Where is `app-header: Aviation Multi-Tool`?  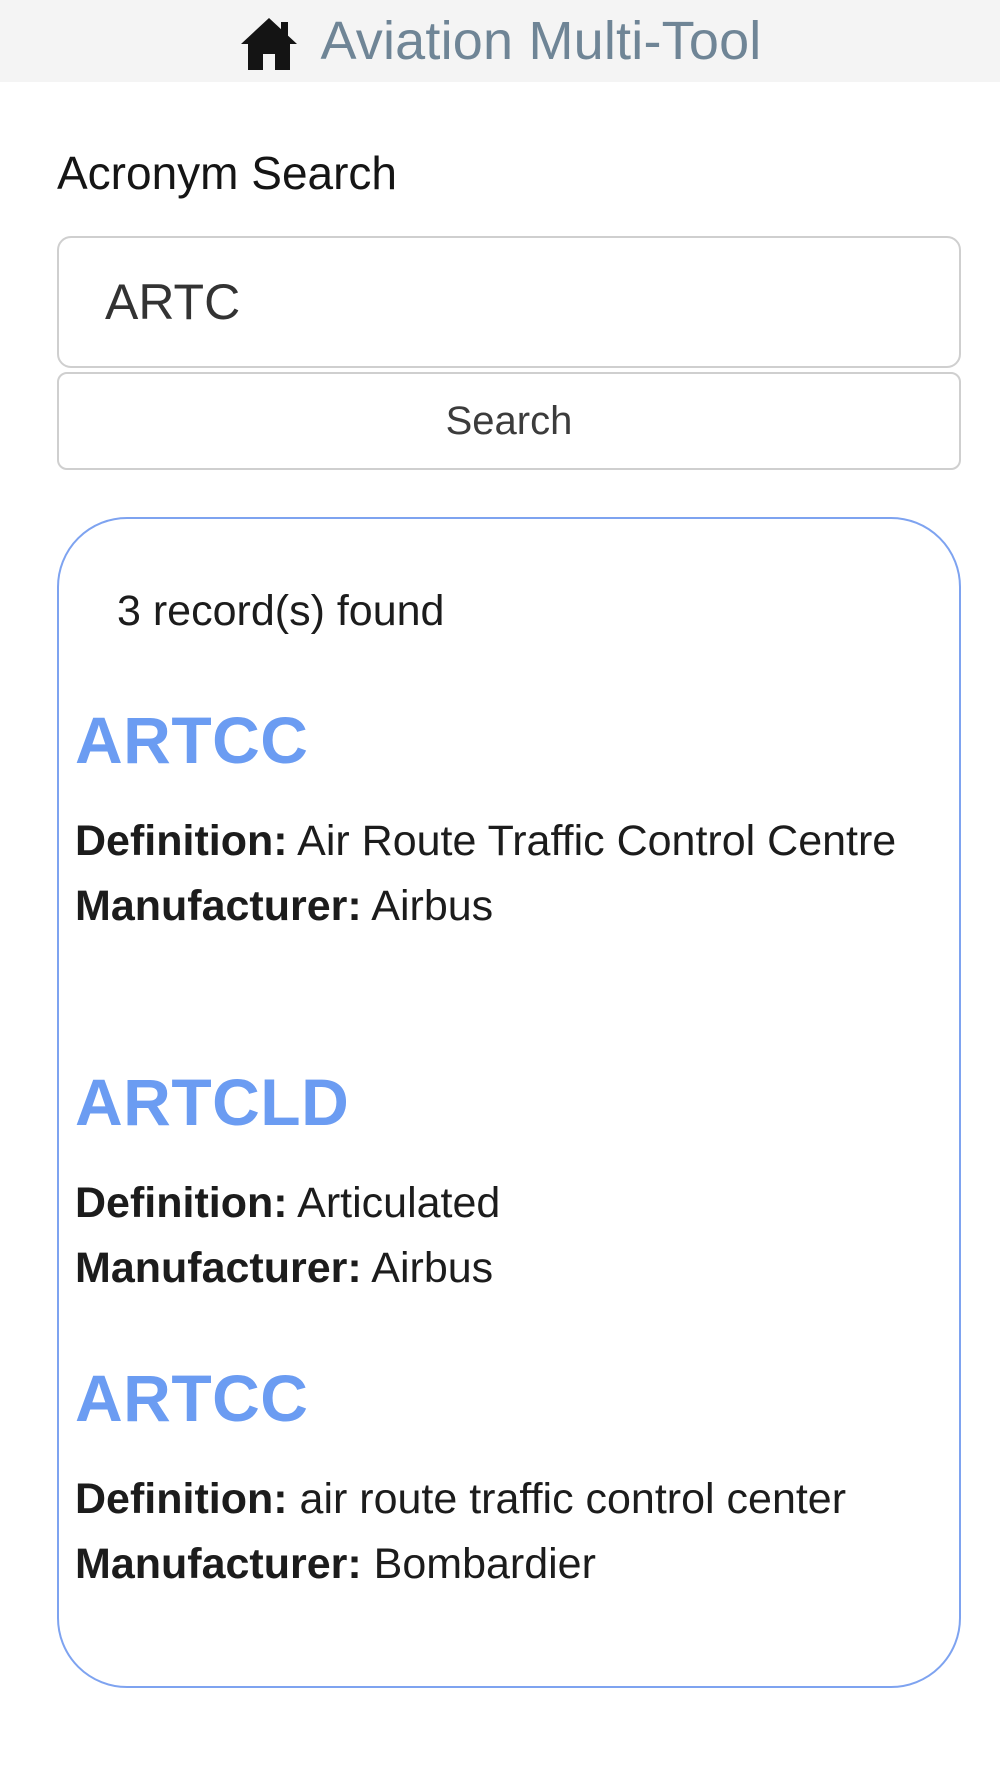 app-header: Aviation Multi-Tool is located at coordinates (500, 41).